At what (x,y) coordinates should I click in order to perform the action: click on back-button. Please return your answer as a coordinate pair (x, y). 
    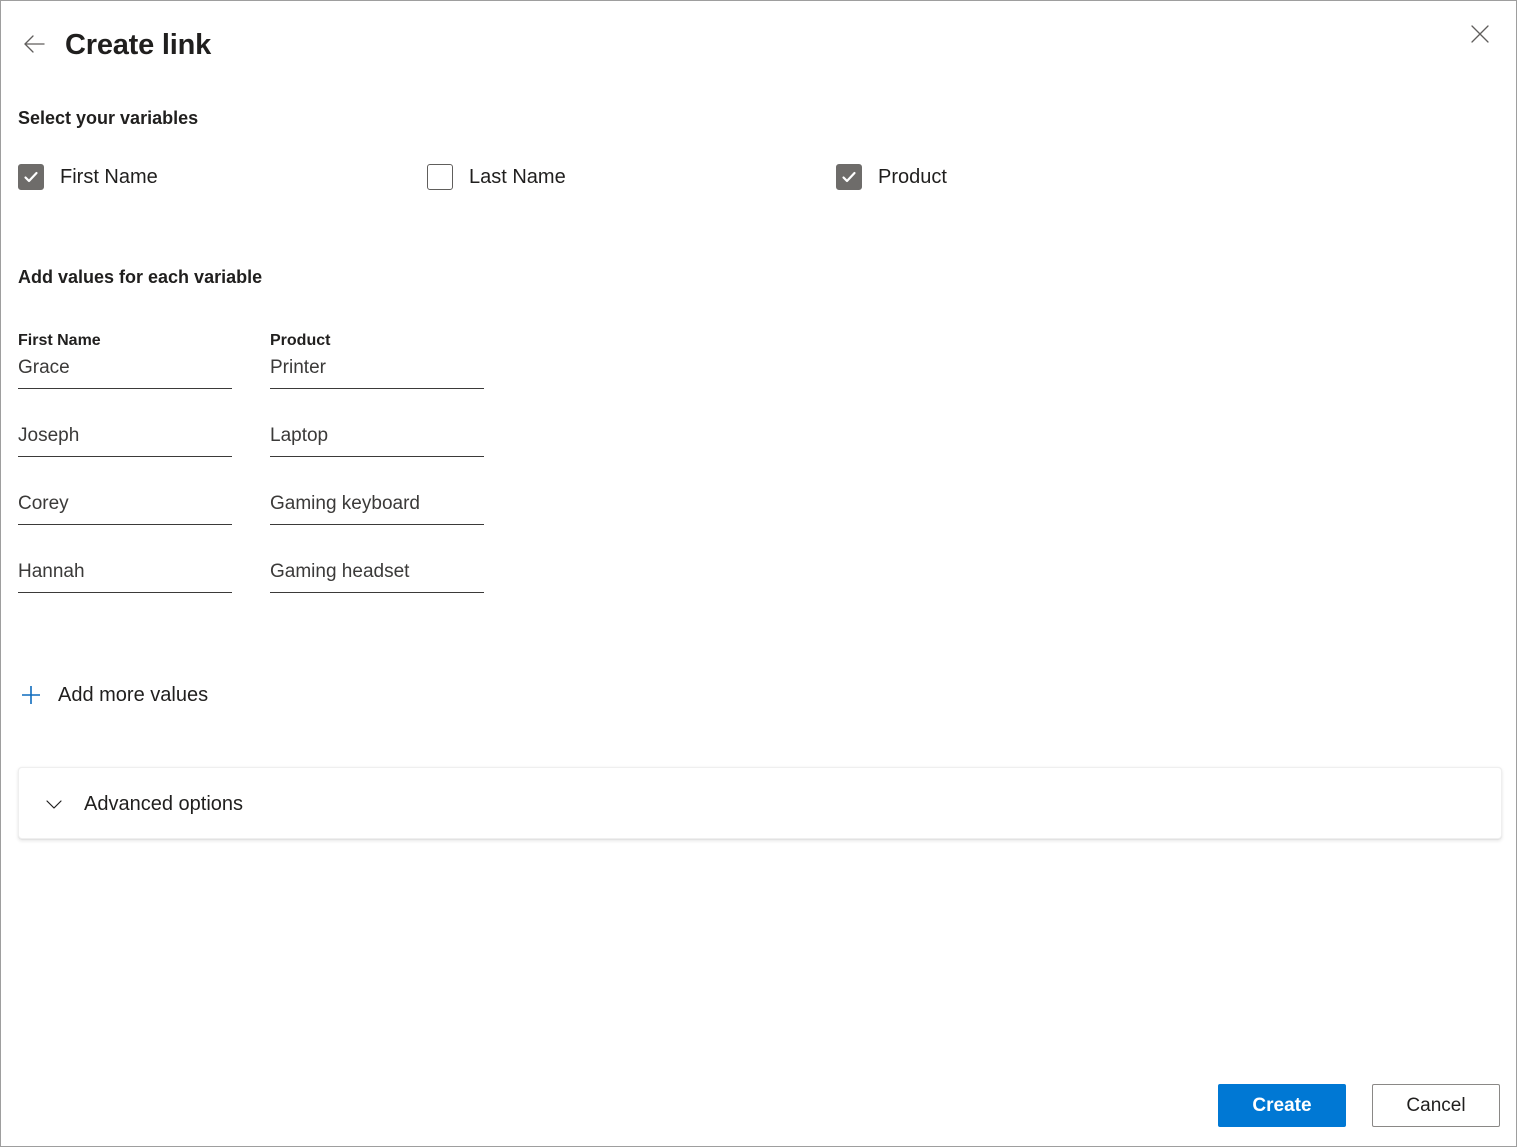
    Looking at the image, I should click on (34, 44).